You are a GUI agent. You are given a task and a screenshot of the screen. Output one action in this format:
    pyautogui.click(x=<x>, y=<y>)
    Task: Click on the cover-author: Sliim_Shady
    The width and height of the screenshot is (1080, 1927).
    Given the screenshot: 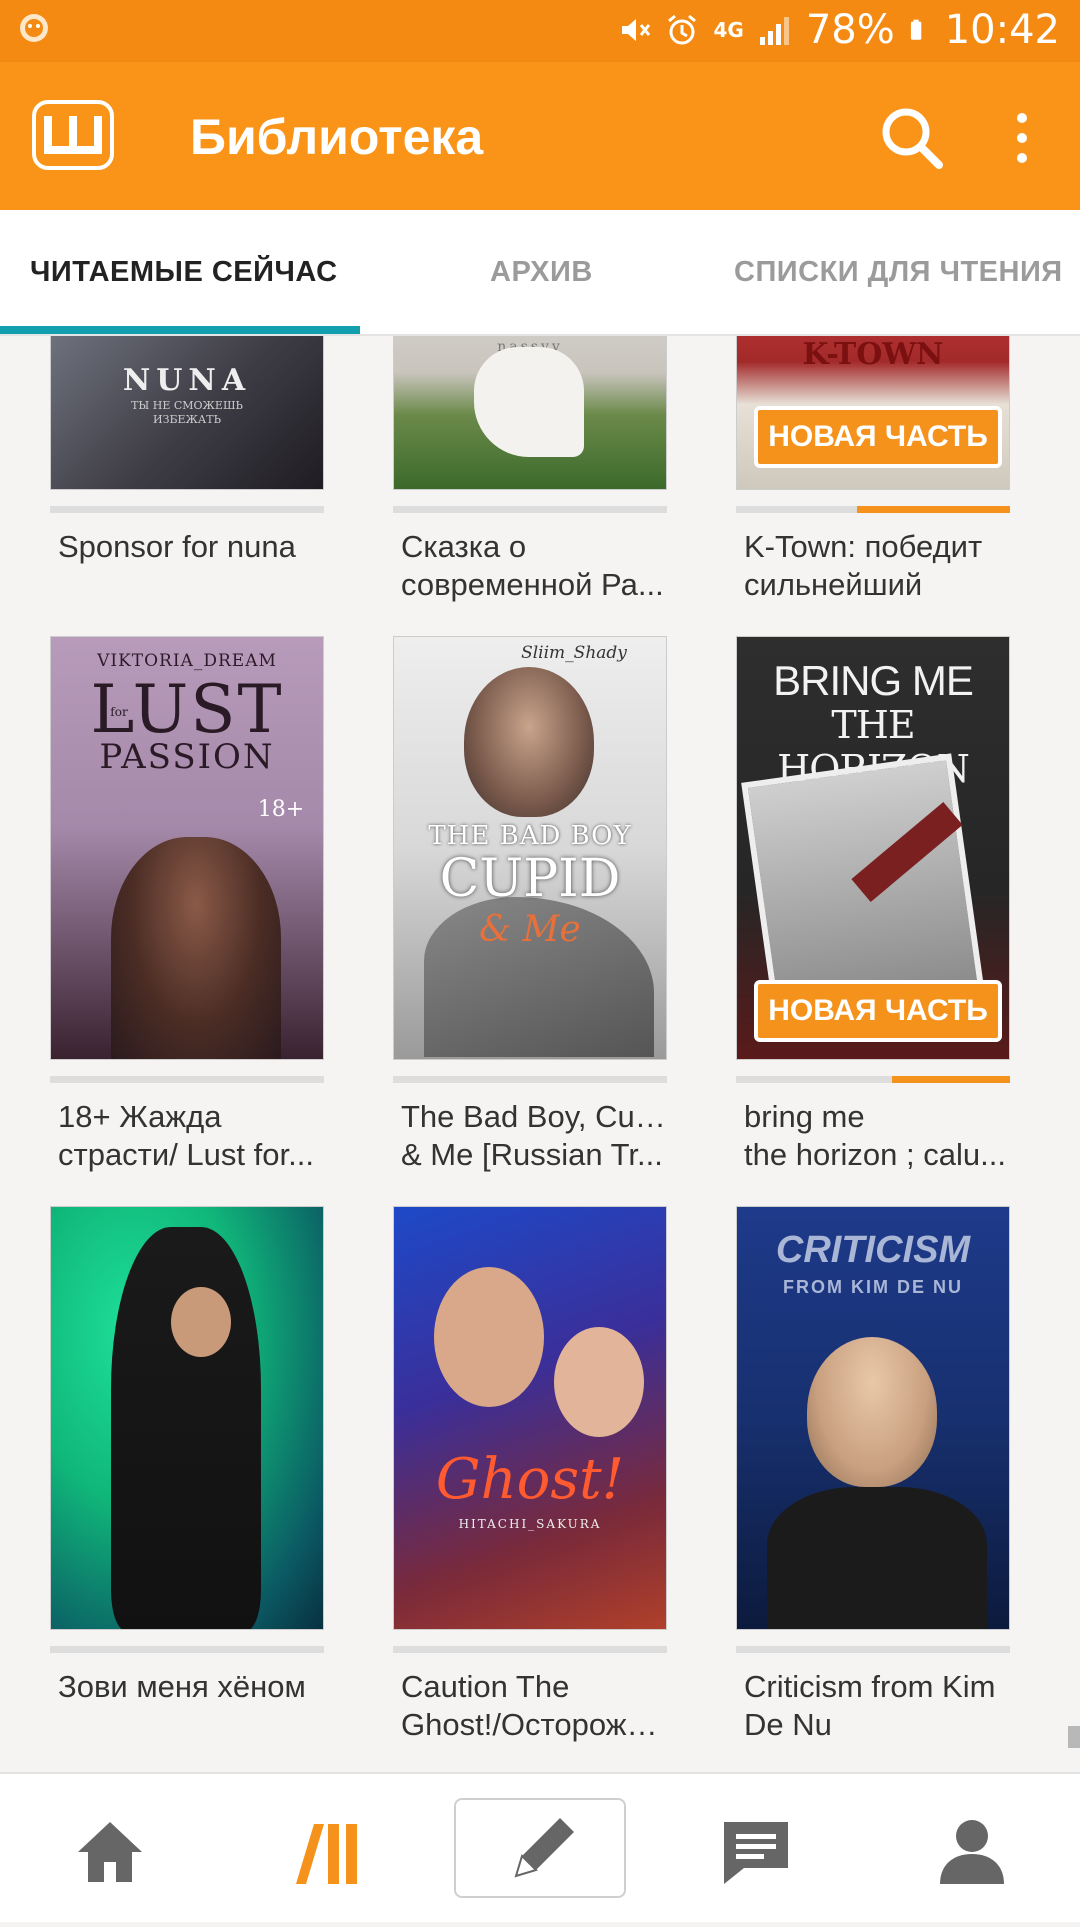 What is the action you would take?
    pyautogui.click(x=574, y=653)
    